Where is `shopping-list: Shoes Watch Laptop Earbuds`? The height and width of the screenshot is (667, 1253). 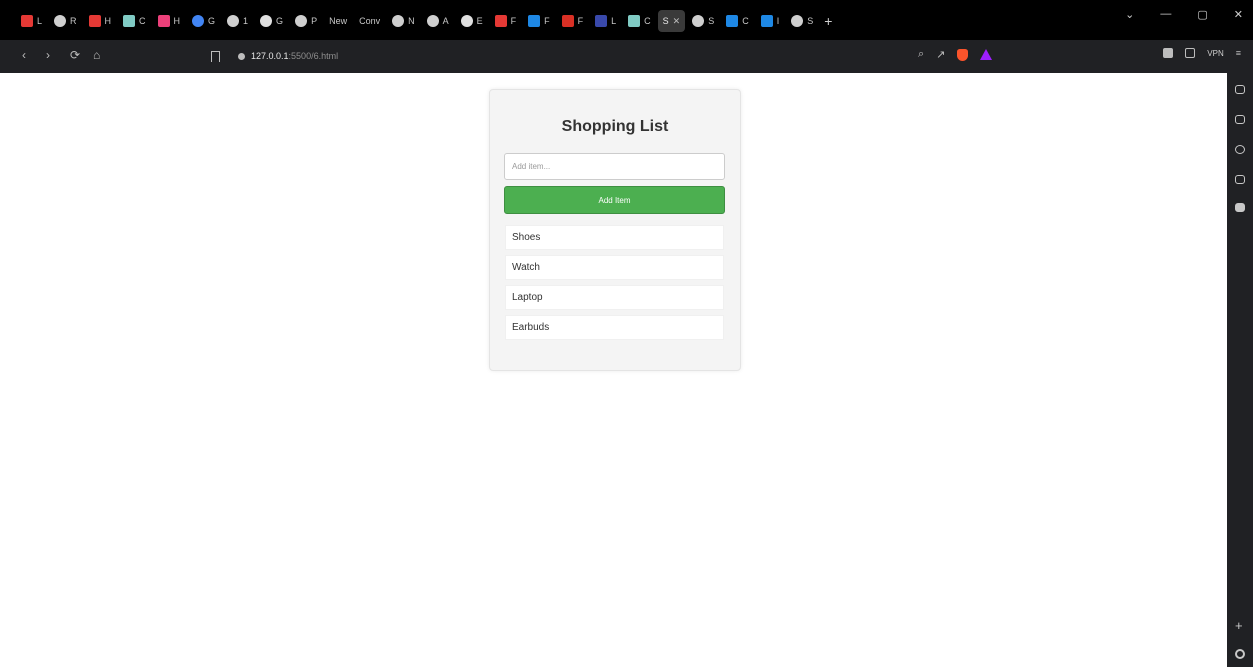
shopping-list: Shoes Watch Laptop Earbuds is located at coordinates (614, 285).